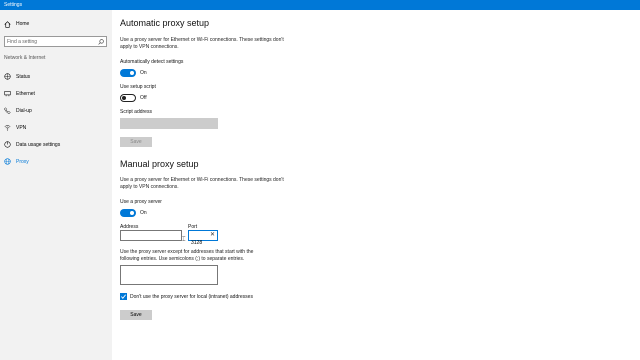 Image resolution: width=640 pixels, height=360 pixels. I want to click on sidebar-item-label: Data usage settings, so click(38, 144).